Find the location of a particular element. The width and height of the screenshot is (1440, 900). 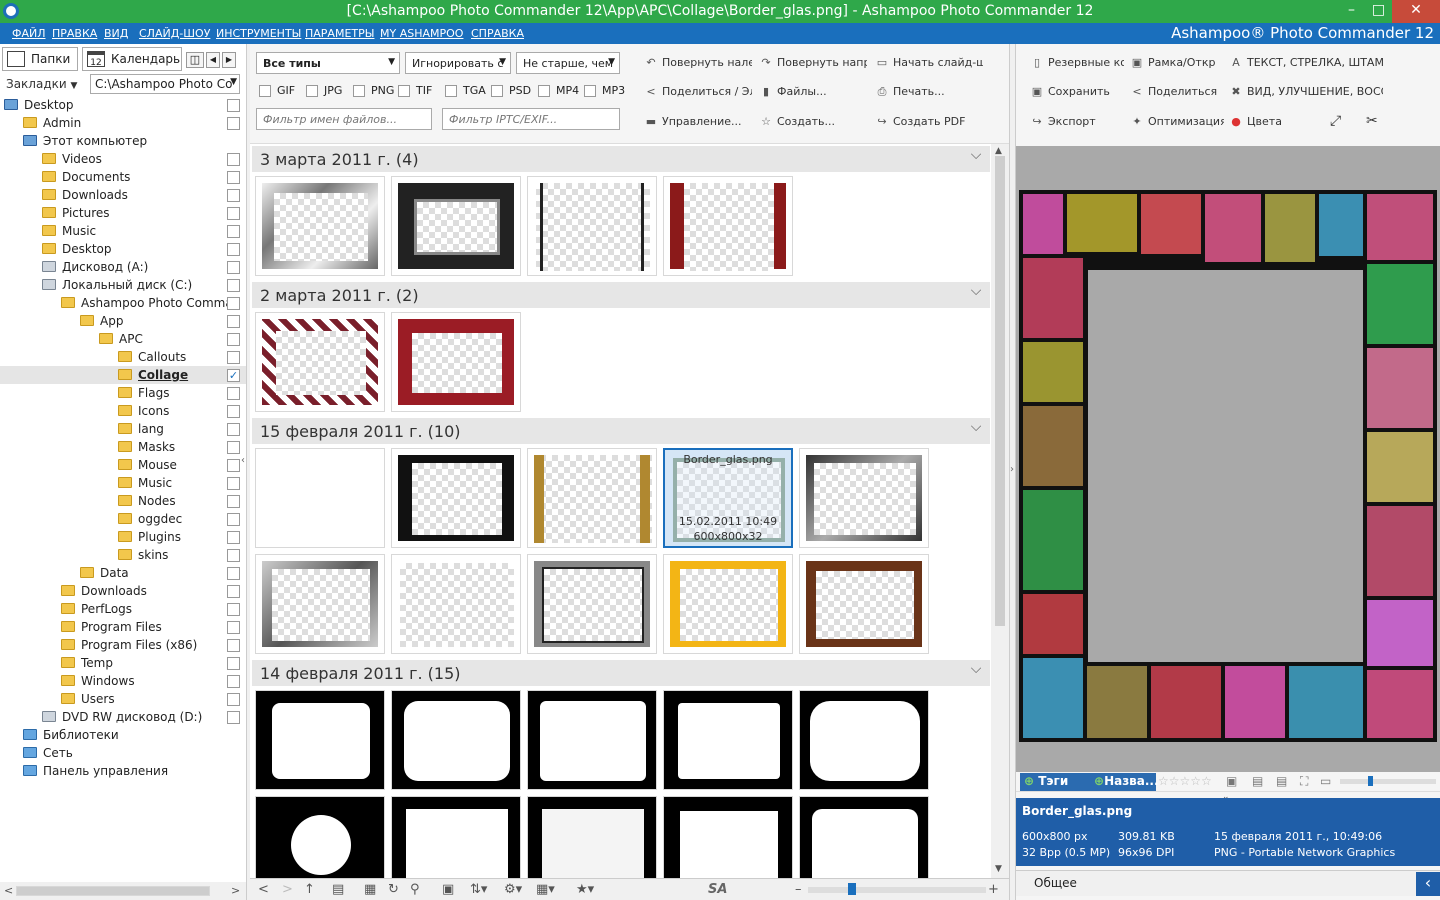

zoom-slider is located at coordinates (897, 890).